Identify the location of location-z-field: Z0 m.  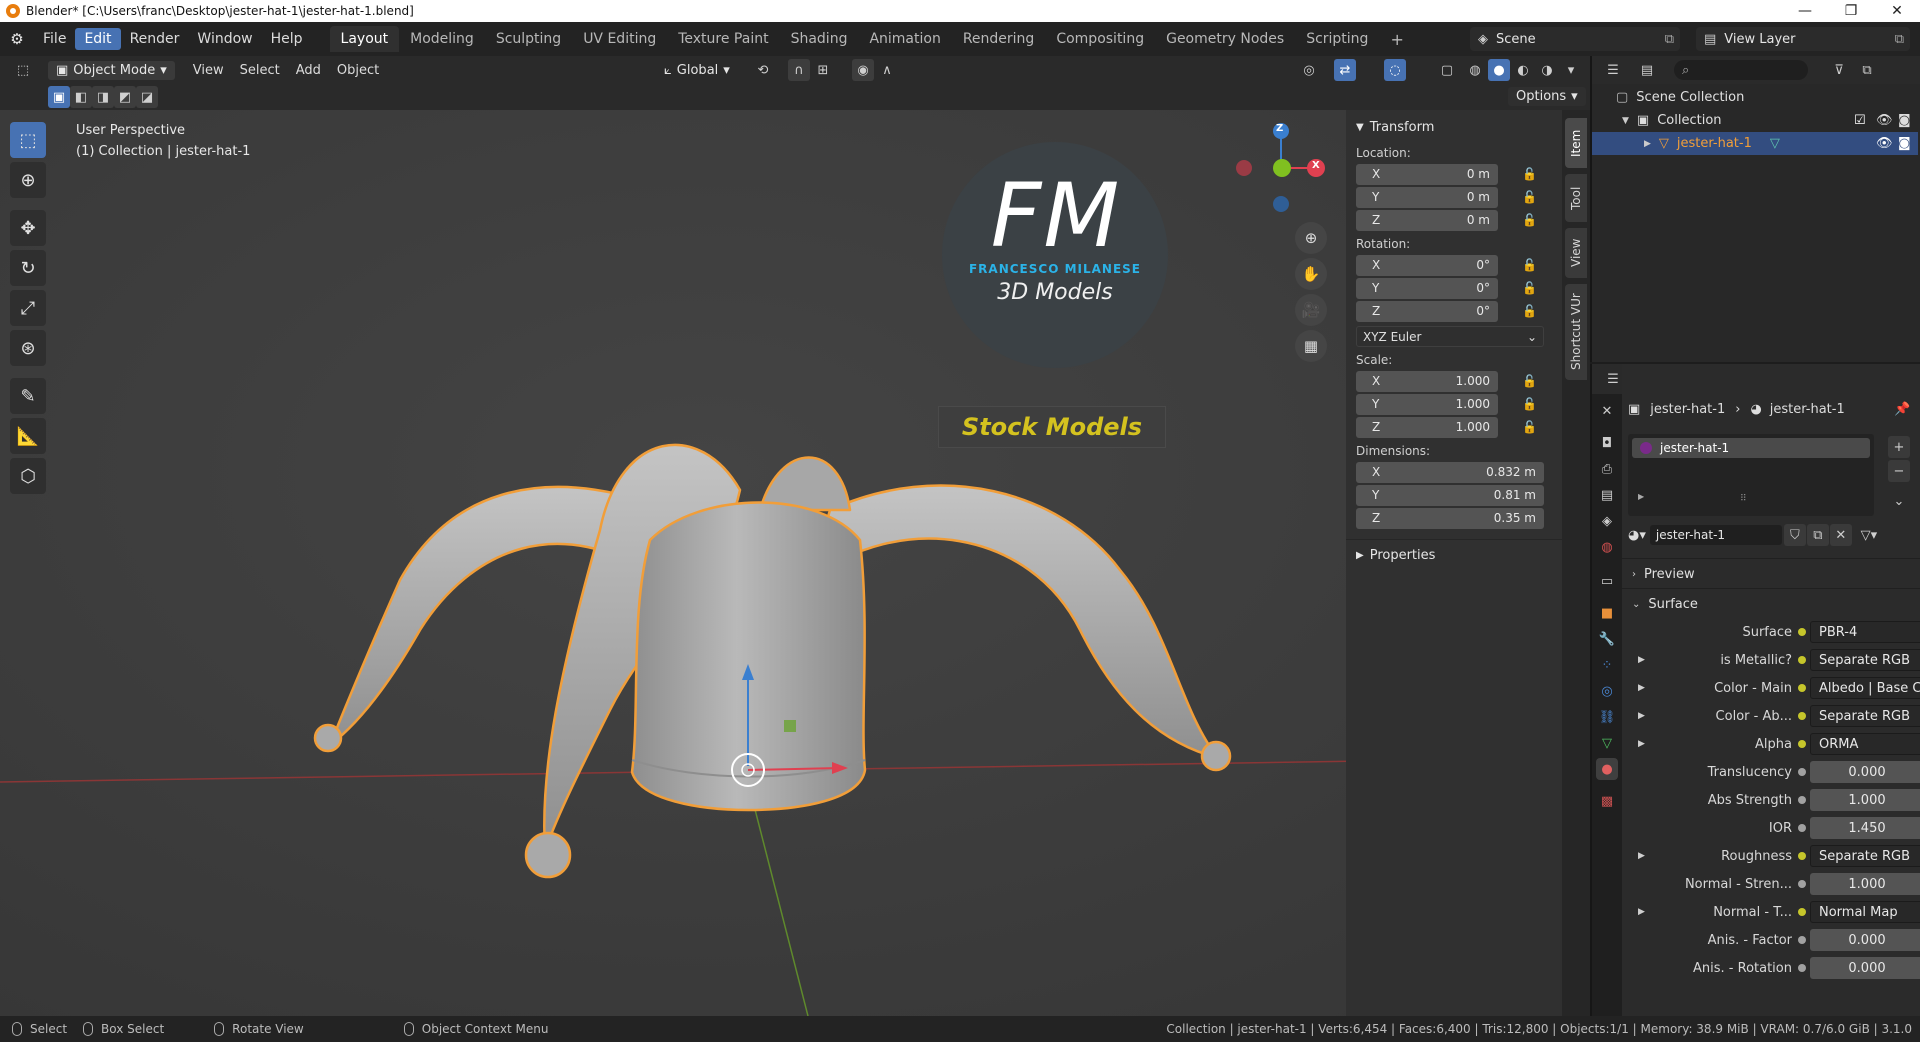
(1427, 220).